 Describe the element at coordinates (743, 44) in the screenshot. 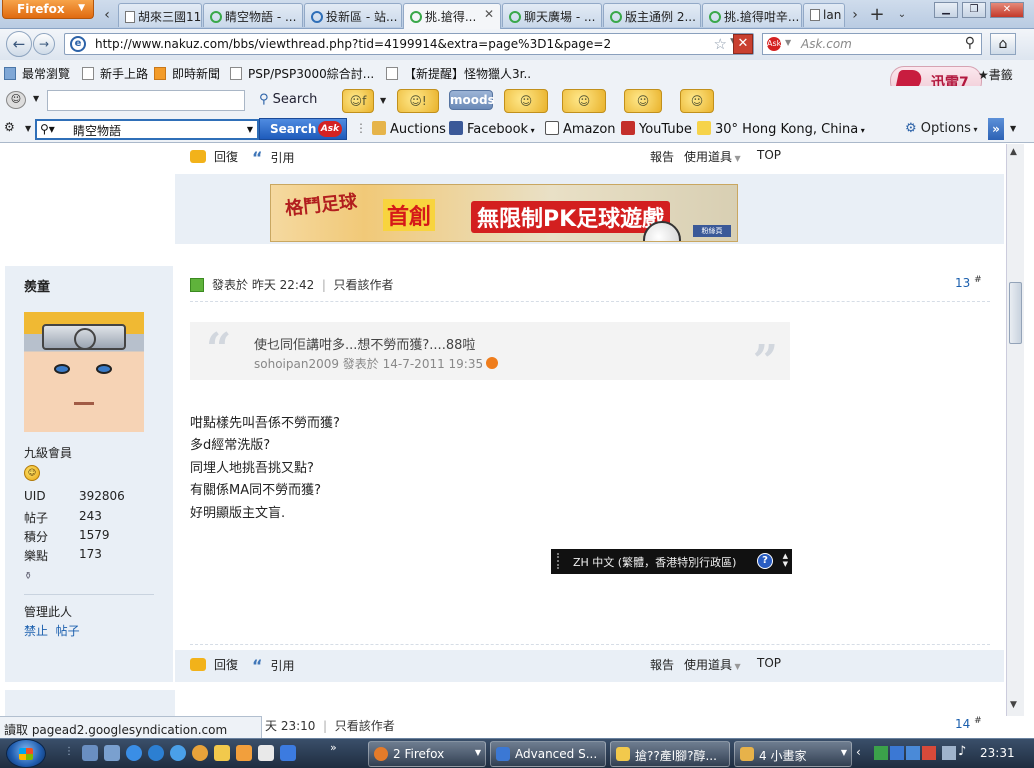

I see `stop-icon: ✕` at that location.